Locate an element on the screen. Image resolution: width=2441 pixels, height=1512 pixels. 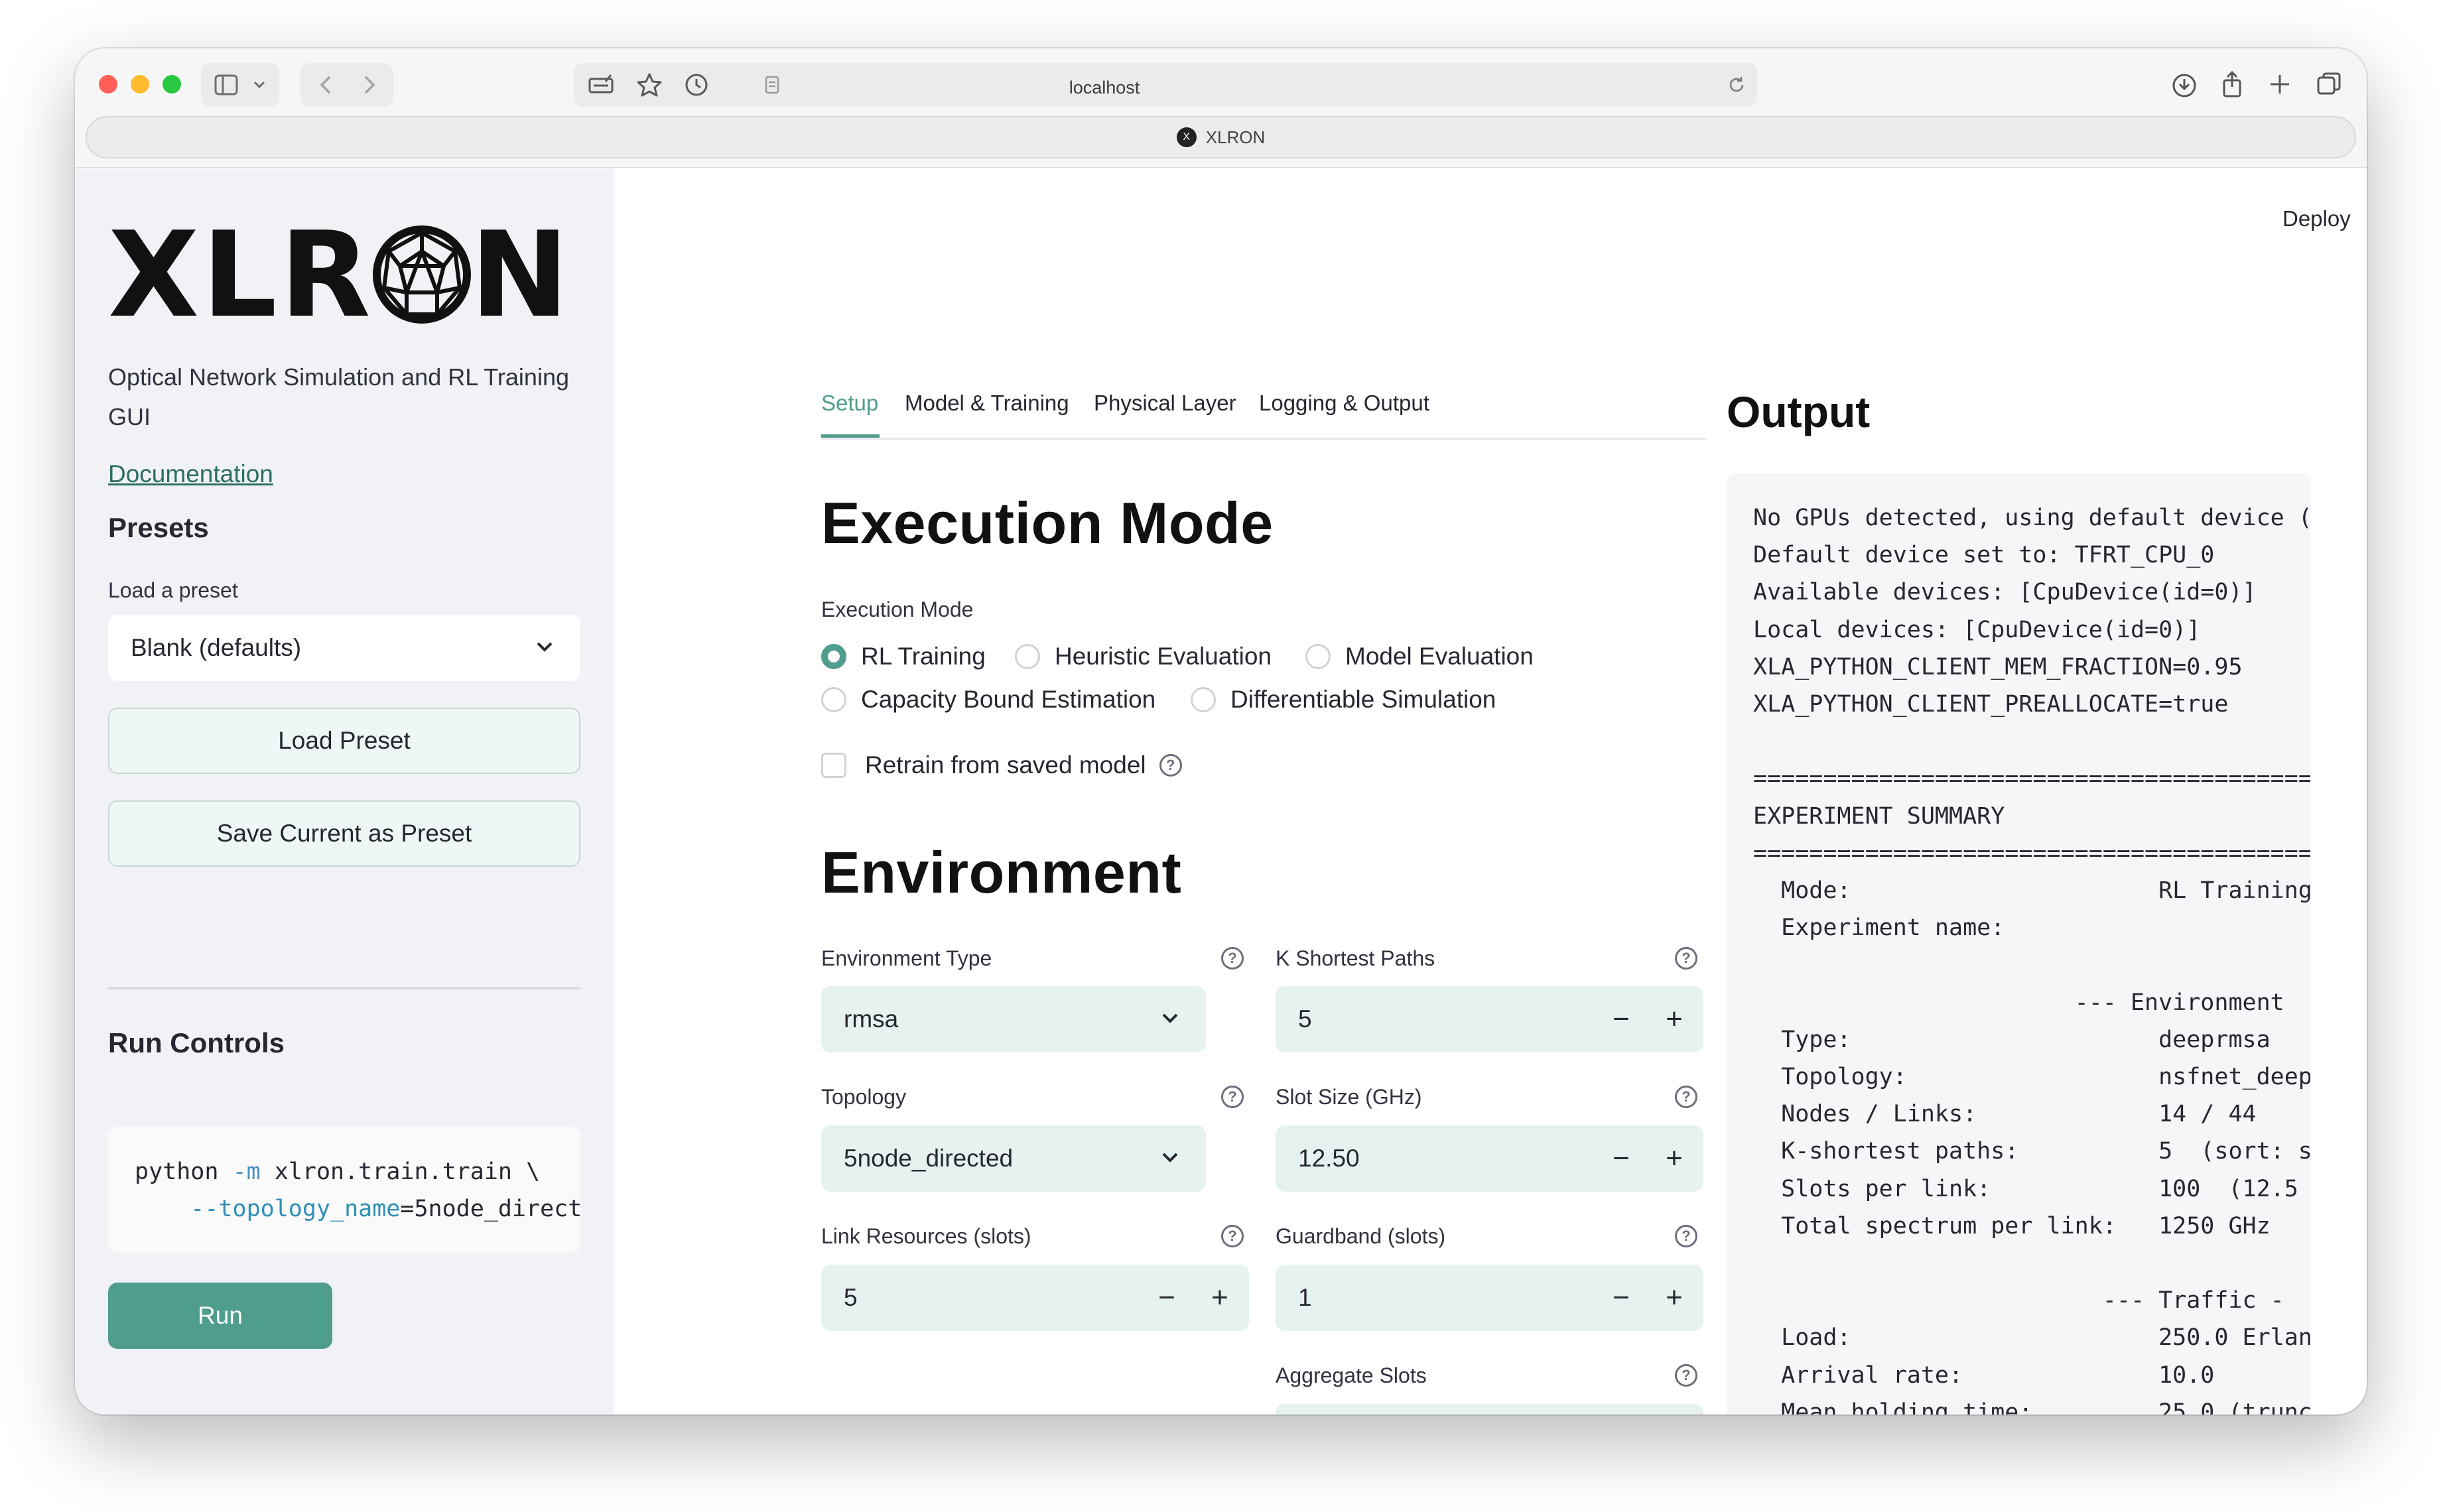
history-icon is located at coordinates (696, 84).